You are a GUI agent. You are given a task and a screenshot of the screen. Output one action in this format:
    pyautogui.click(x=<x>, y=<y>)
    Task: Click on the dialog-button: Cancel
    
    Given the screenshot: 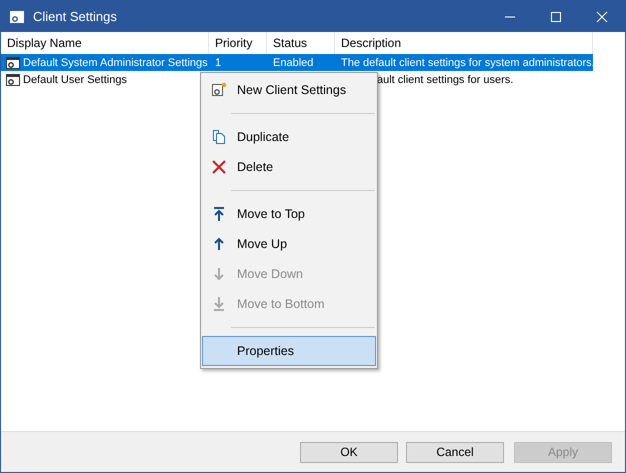 What is the action you would take?
    pyautogui.click(x=455, y=452)
    